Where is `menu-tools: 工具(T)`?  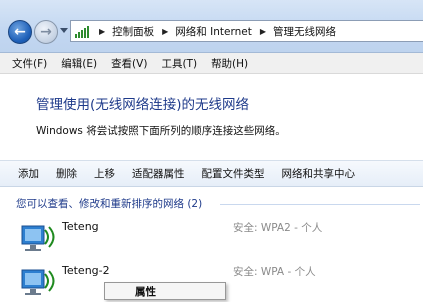
menu-tools: 工具(T) is located at coordinates (179, 63).